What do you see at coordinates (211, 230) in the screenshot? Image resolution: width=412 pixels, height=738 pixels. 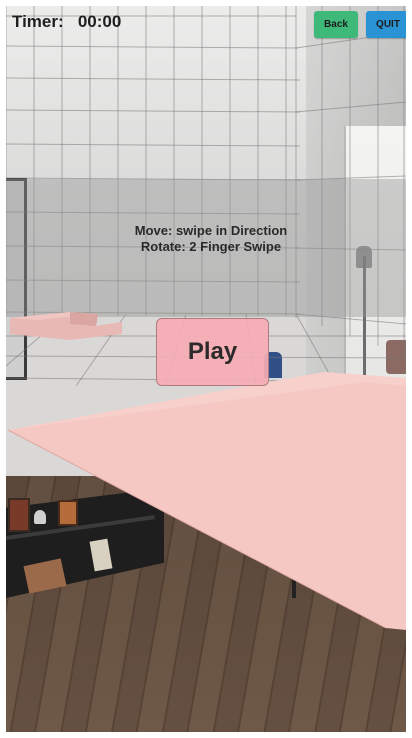 I see `move-instruction: Move: swipe in Direction` at bounding box center [211, 230].